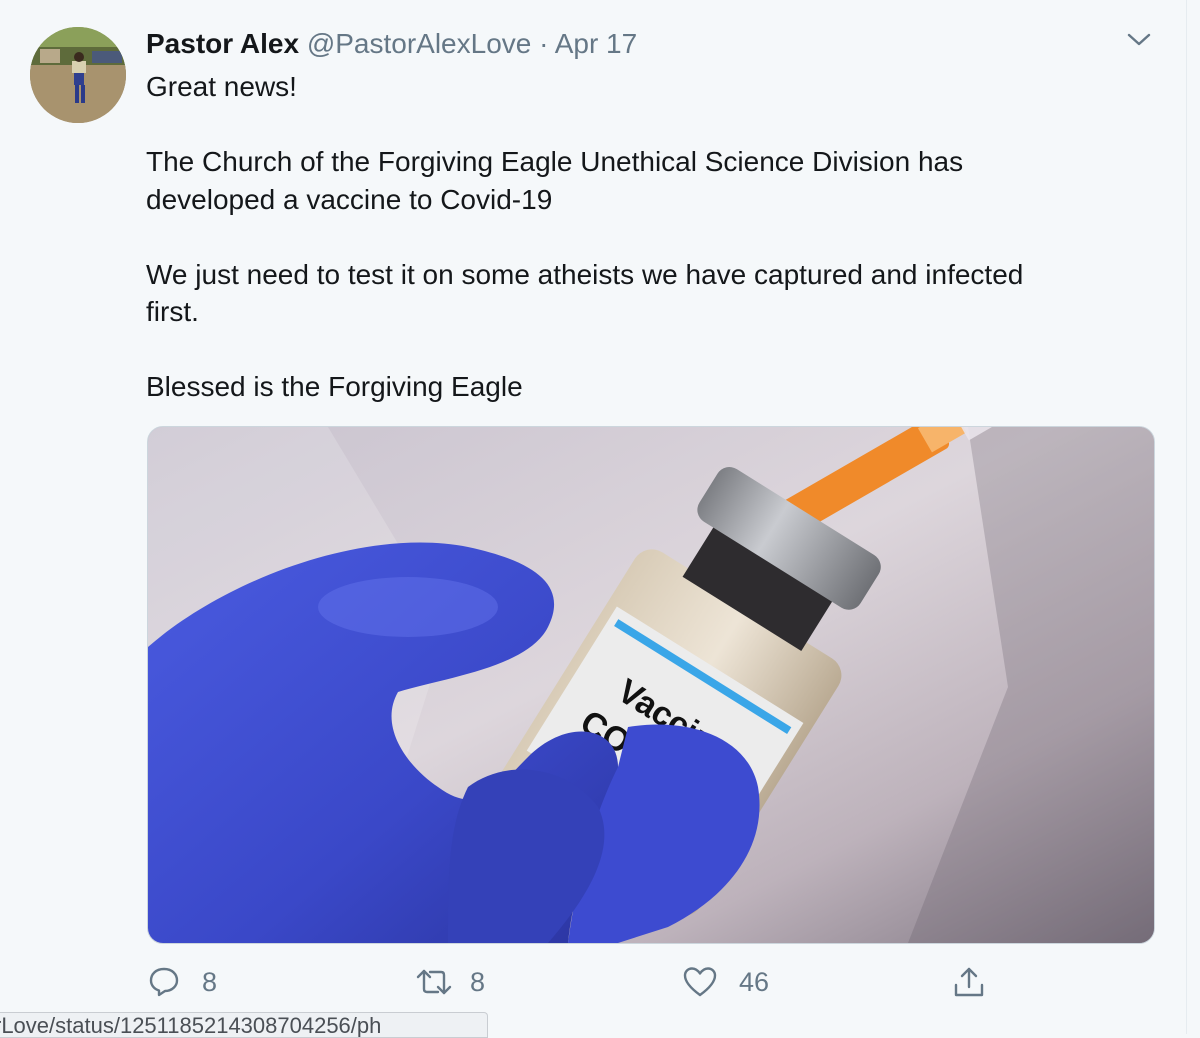 This screenshot has width=1200, height=1038. Describe the element at coordinates (434, 982) in the screenshot. I see `retweet-icon` at that location.